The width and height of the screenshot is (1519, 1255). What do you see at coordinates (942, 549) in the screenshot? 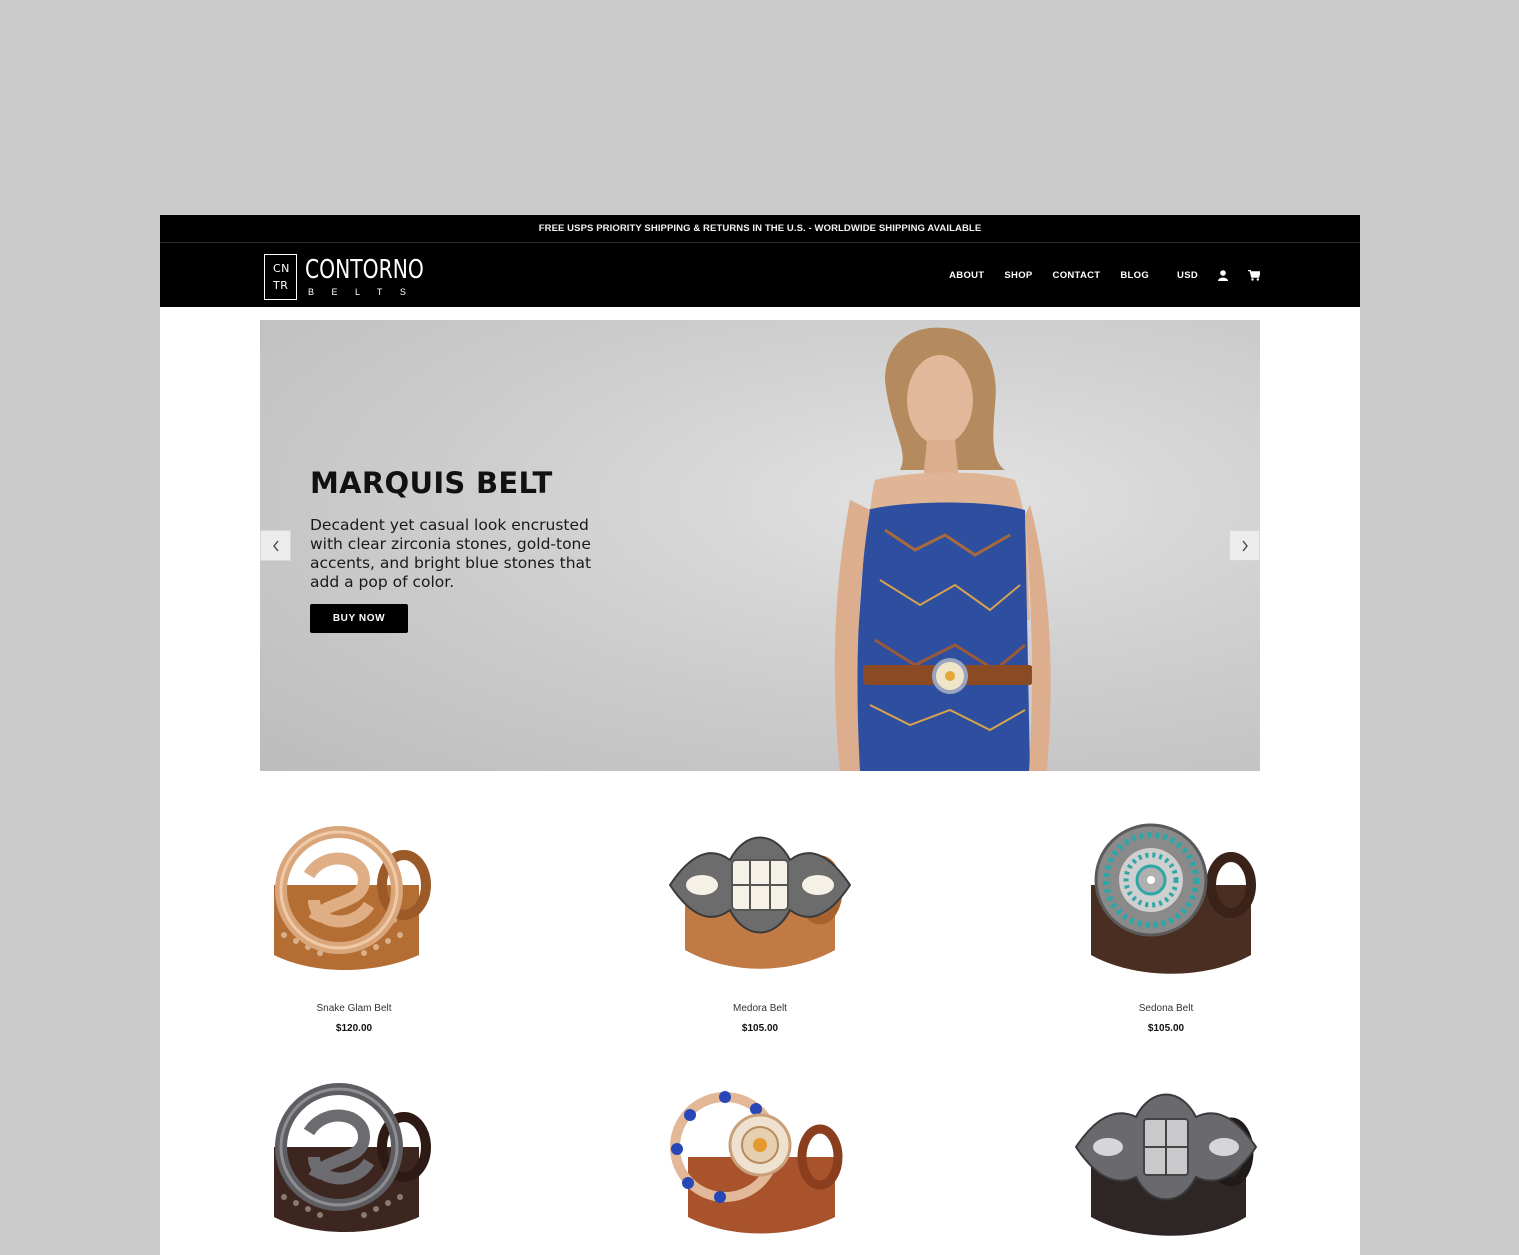
I see `model-image` at bounding box center [942, 549].